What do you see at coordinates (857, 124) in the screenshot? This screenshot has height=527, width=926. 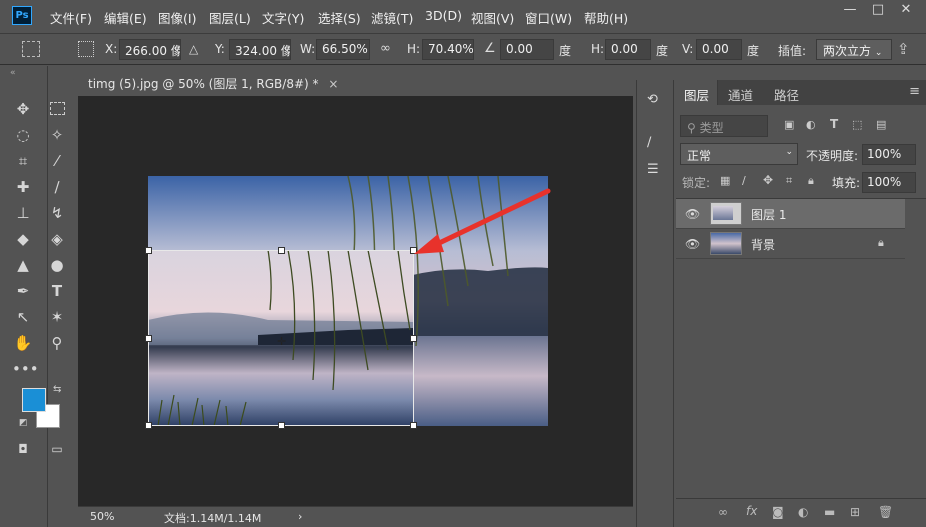 I see `filter-shape-icon: ⬚` at bounding box center [857, 124].